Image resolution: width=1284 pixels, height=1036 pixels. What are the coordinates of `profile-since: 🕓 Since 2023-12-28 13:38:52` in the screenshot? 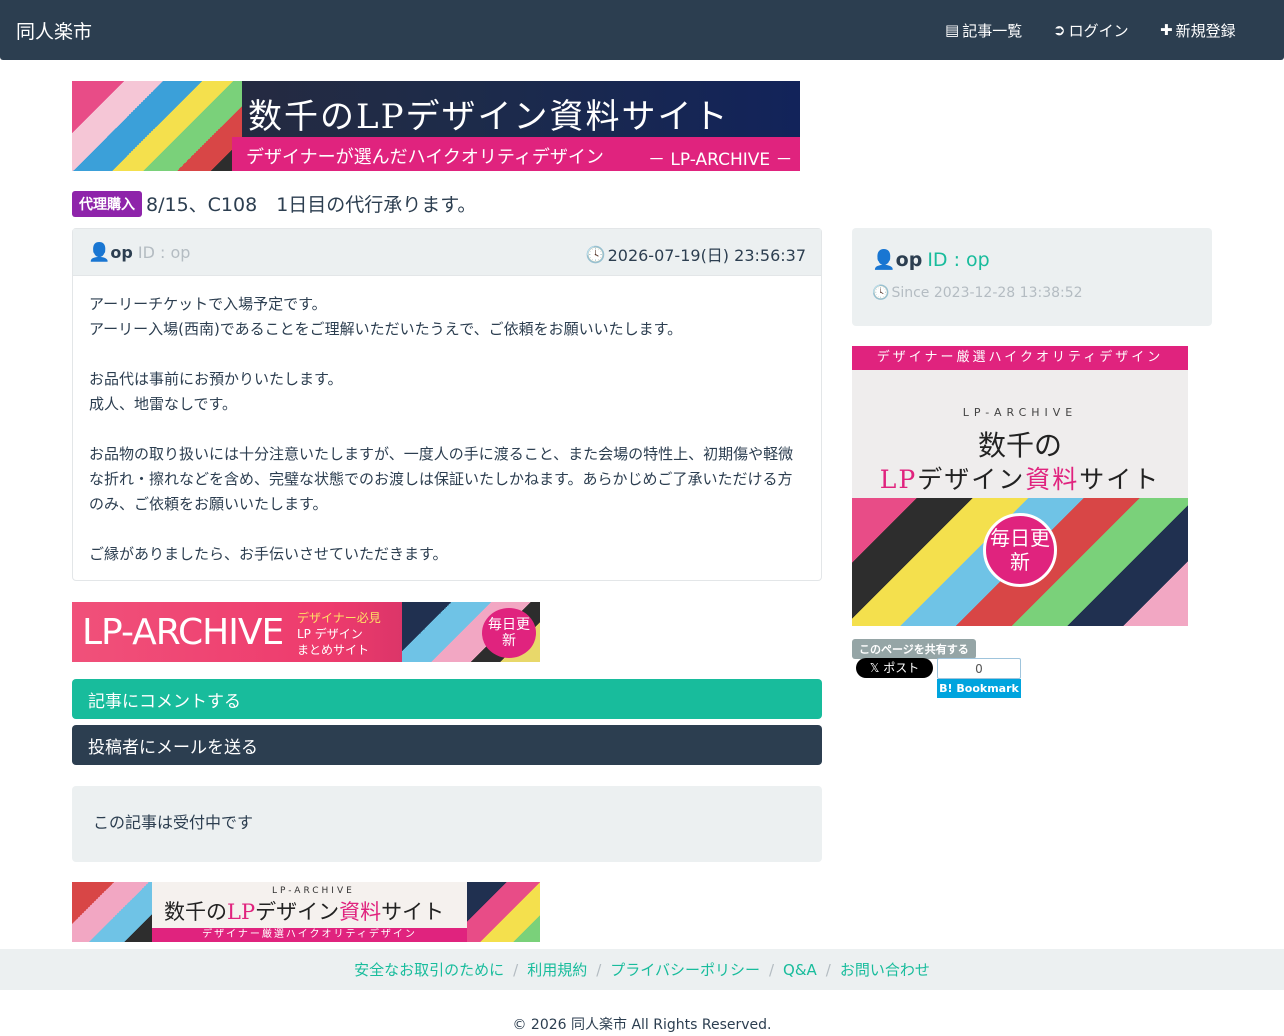 It's located at (977, 293).